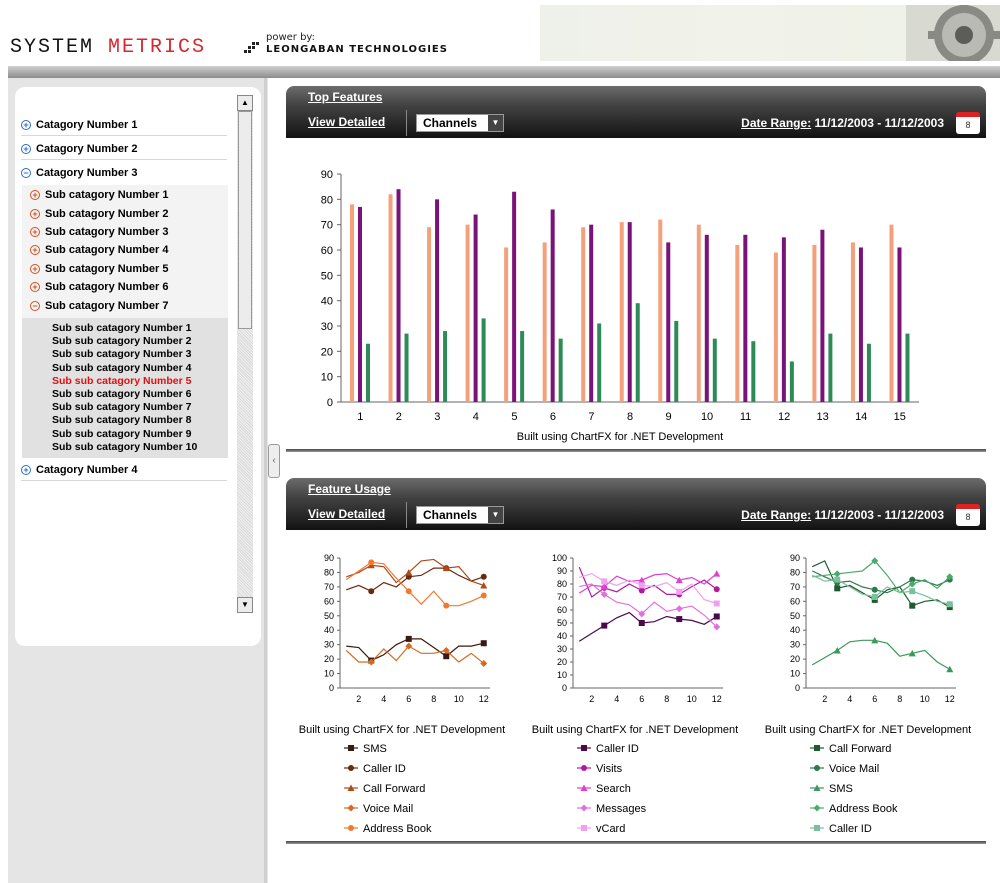 This screenshot has width=1000, height=883. I want to click on nav-subsub-9: Sub sub catagory Number 9, so click(121, 434).